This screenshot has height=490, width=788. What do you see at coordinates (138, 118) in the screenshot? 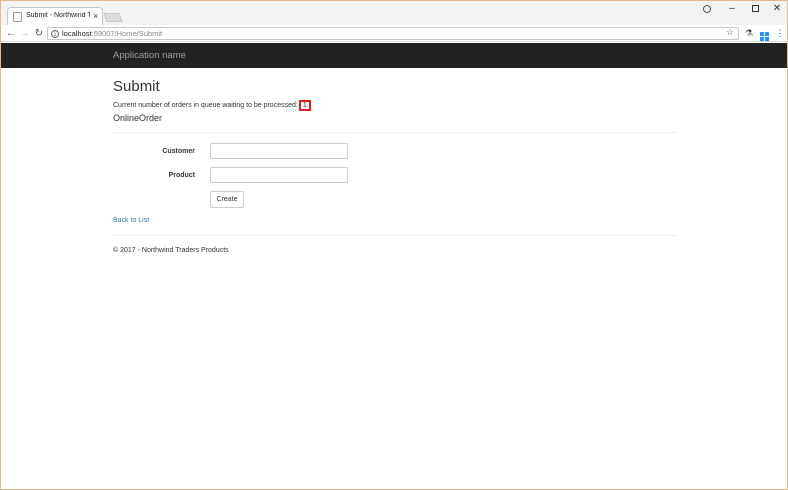
I see `section-title: OnlineOrder` at bounding box center [138, 118].